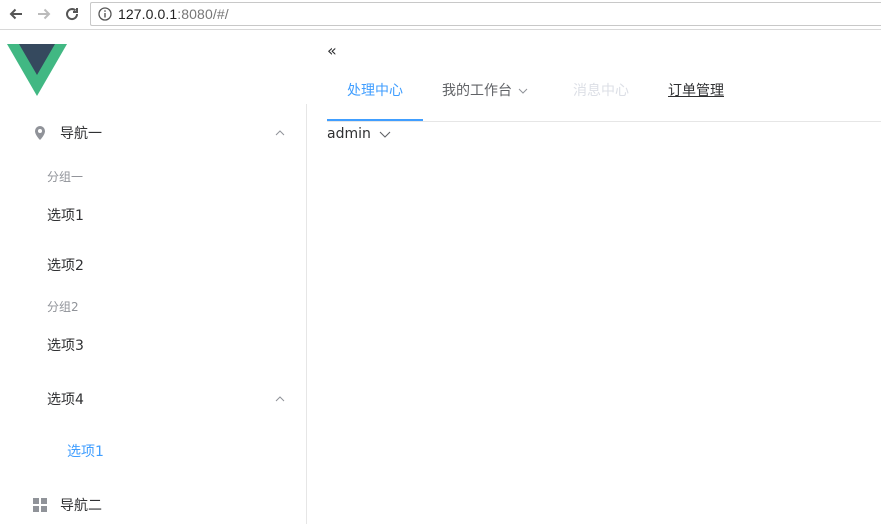  I want to click on sub-option1-label: 选项1, so click(85, 452).